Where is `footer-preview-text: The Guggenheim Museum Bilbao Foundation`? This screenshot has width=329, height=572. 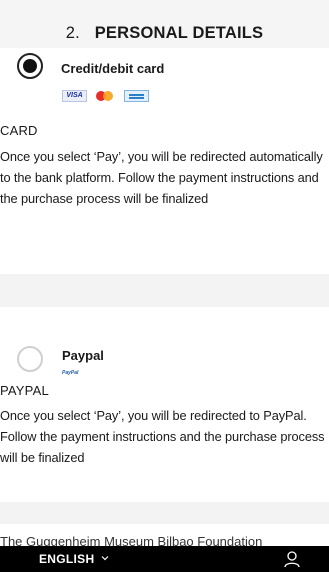 footer-preview-text: The Guggenheim Museum Bilbao Foundation is located at coordinates (131, 540).